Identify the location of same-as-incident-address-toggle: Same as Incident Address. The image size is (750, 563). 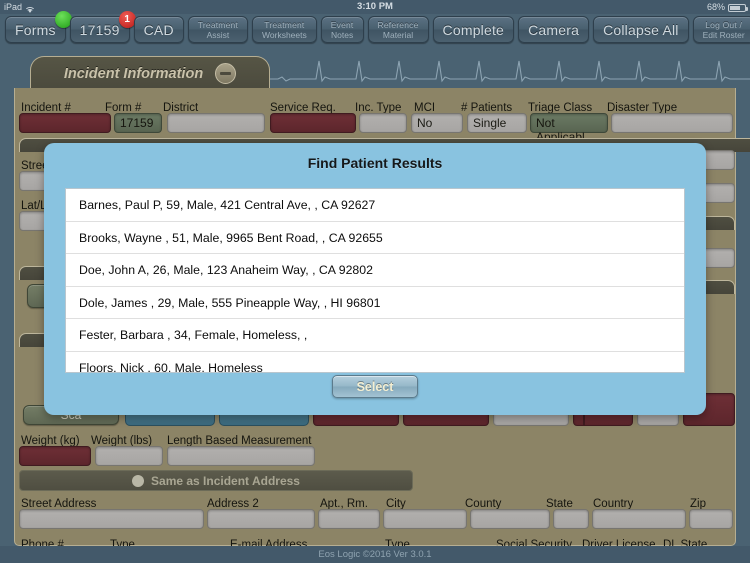
(216, 480).